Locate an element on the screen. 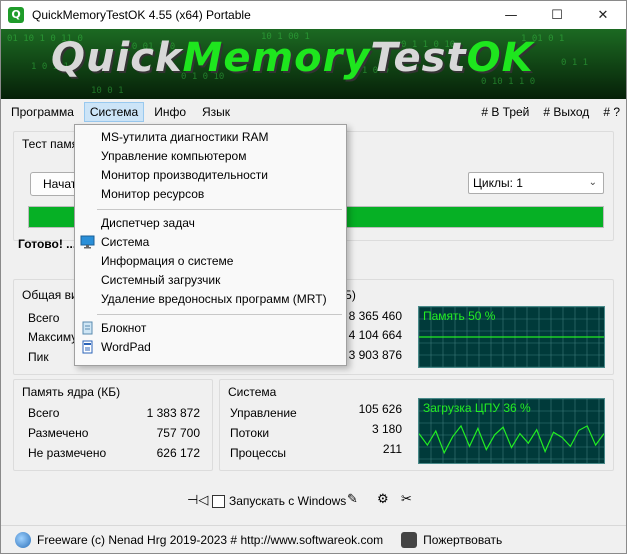 Image resolution: width=627 pixels, height=554 pixels. cycles-value: Циклы: 1 is located at coordinates (498, 183).